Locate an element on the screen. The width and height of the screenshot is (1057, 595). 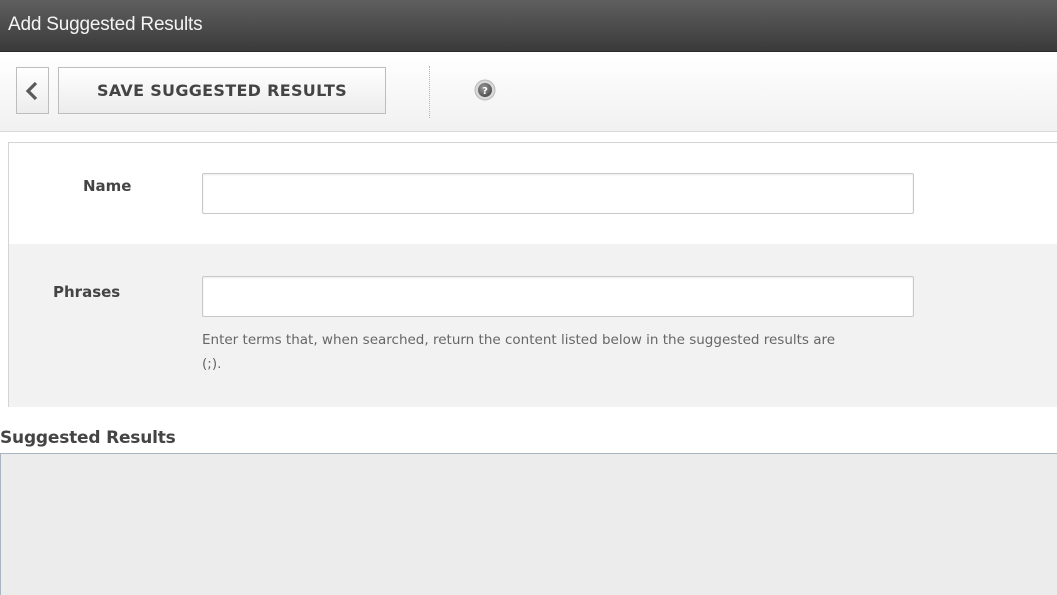
chevron-left-icon is located at coordinates (31, 91).